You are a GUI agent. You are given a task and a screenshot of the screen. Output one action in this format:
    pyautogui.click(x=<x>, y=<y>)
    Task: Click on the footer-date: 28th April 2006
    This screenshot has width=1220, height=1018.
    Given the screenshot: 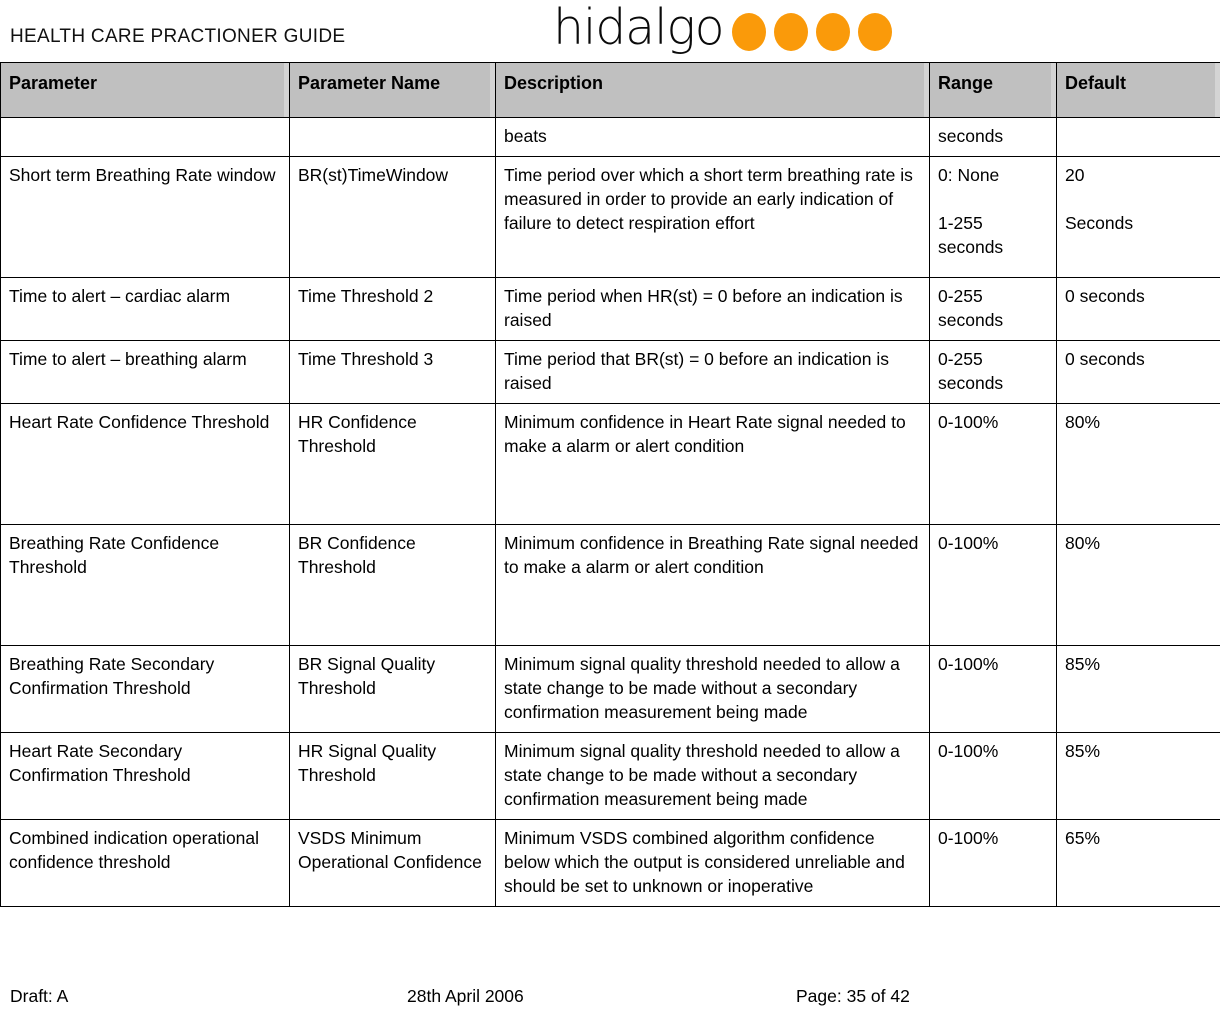 What is the action you would take?
    pyautogui.click(x=465, y=996)
    